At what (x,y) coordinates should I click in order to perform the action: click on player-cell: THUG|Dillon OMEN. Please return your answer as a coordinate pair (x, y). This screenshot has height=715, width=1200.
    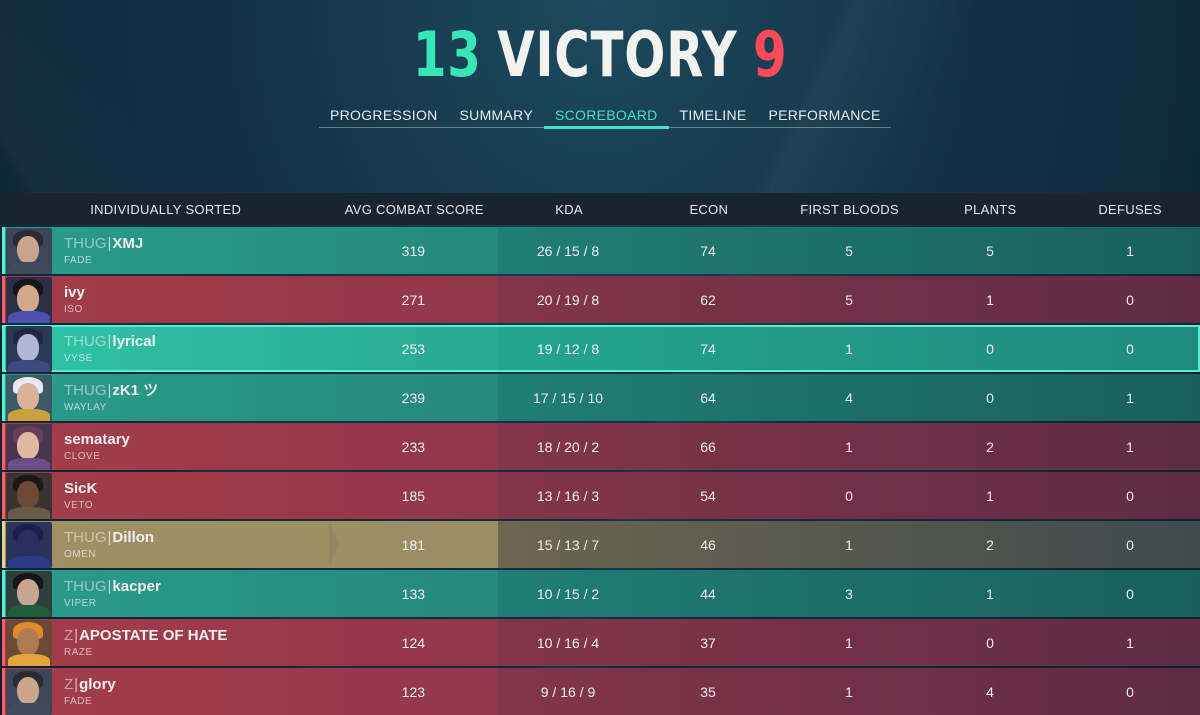
    Looking at the image, I should click on (170, 544).